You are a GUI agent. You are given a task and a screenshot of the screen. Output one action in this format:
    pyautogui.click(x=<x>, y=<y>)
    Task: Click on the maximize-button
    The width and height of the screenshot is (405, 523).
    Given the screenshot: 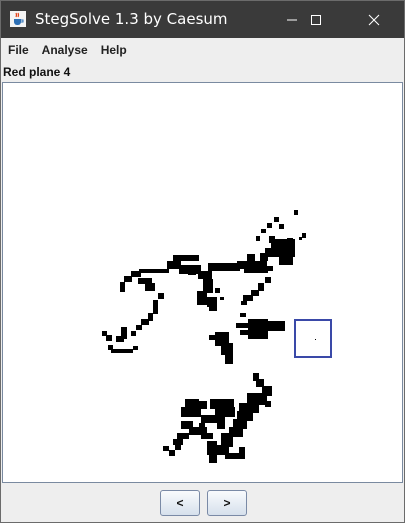 What is the action you would take?
    pyautogui.click(x=316, y=19)
    